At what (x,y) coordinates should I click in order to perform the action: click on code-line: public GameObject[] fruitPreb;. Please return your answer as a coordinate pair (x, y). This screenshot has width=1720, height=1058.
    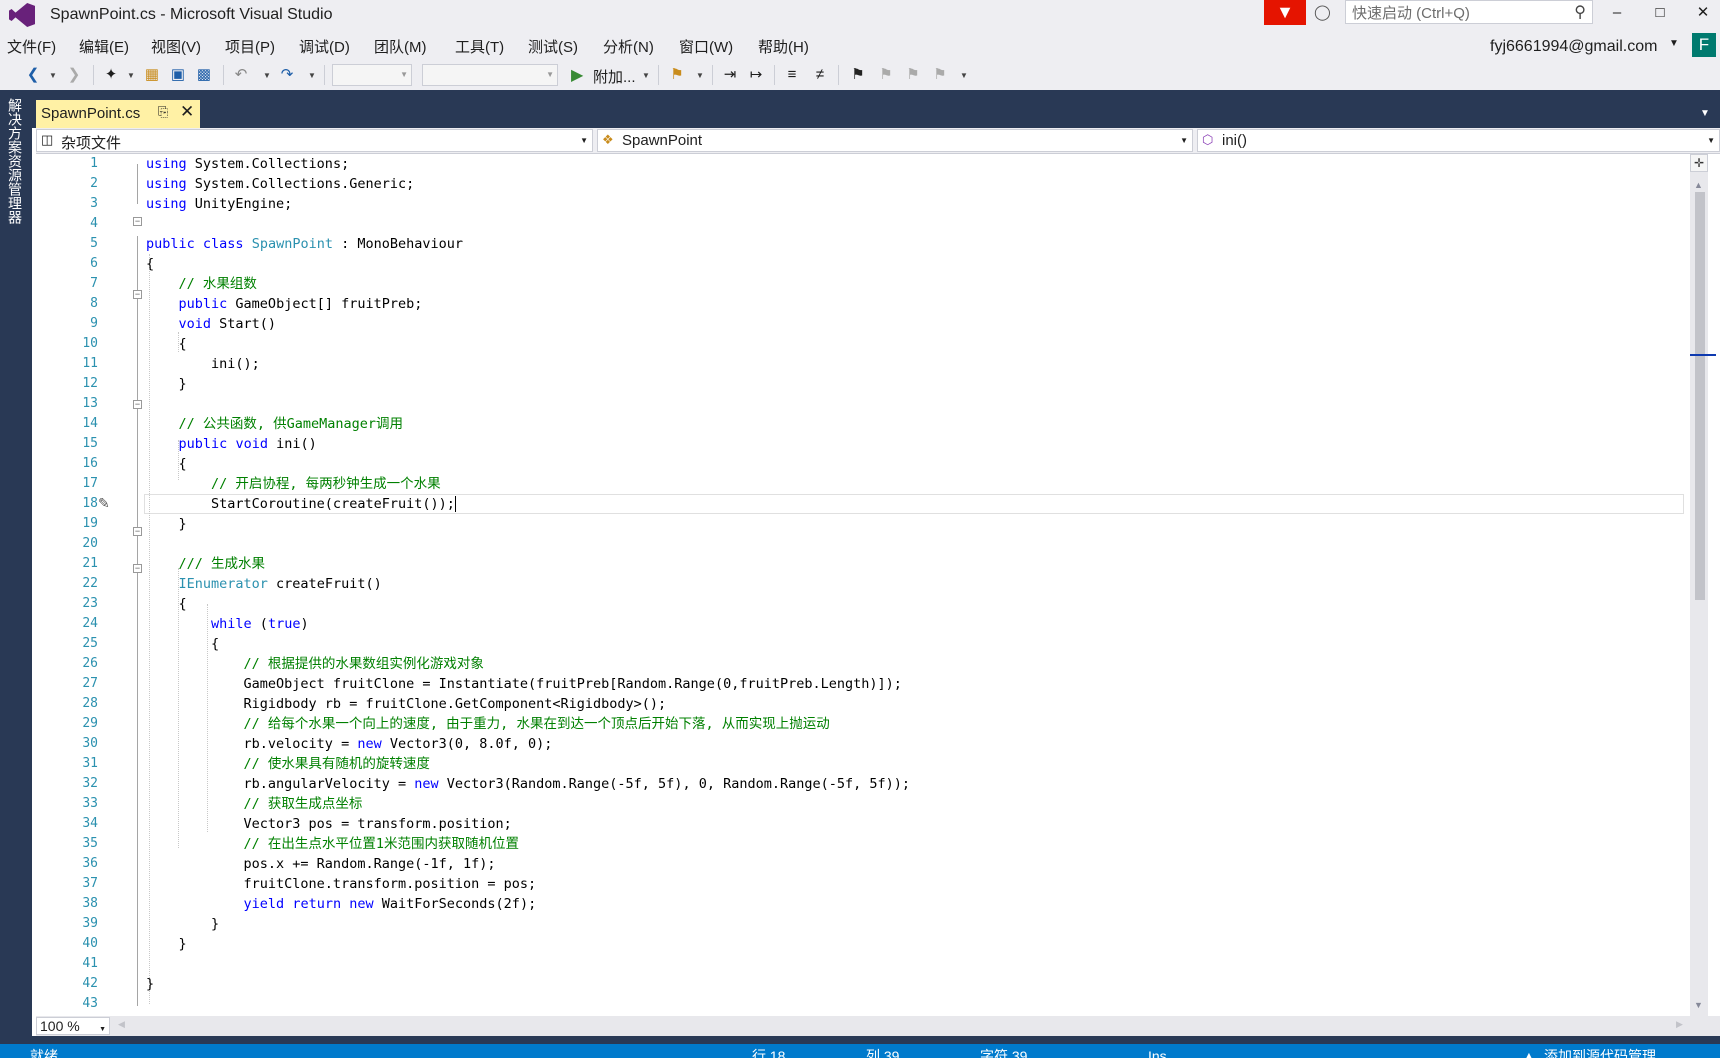
    Looking at the image, I should click on (911, 304).